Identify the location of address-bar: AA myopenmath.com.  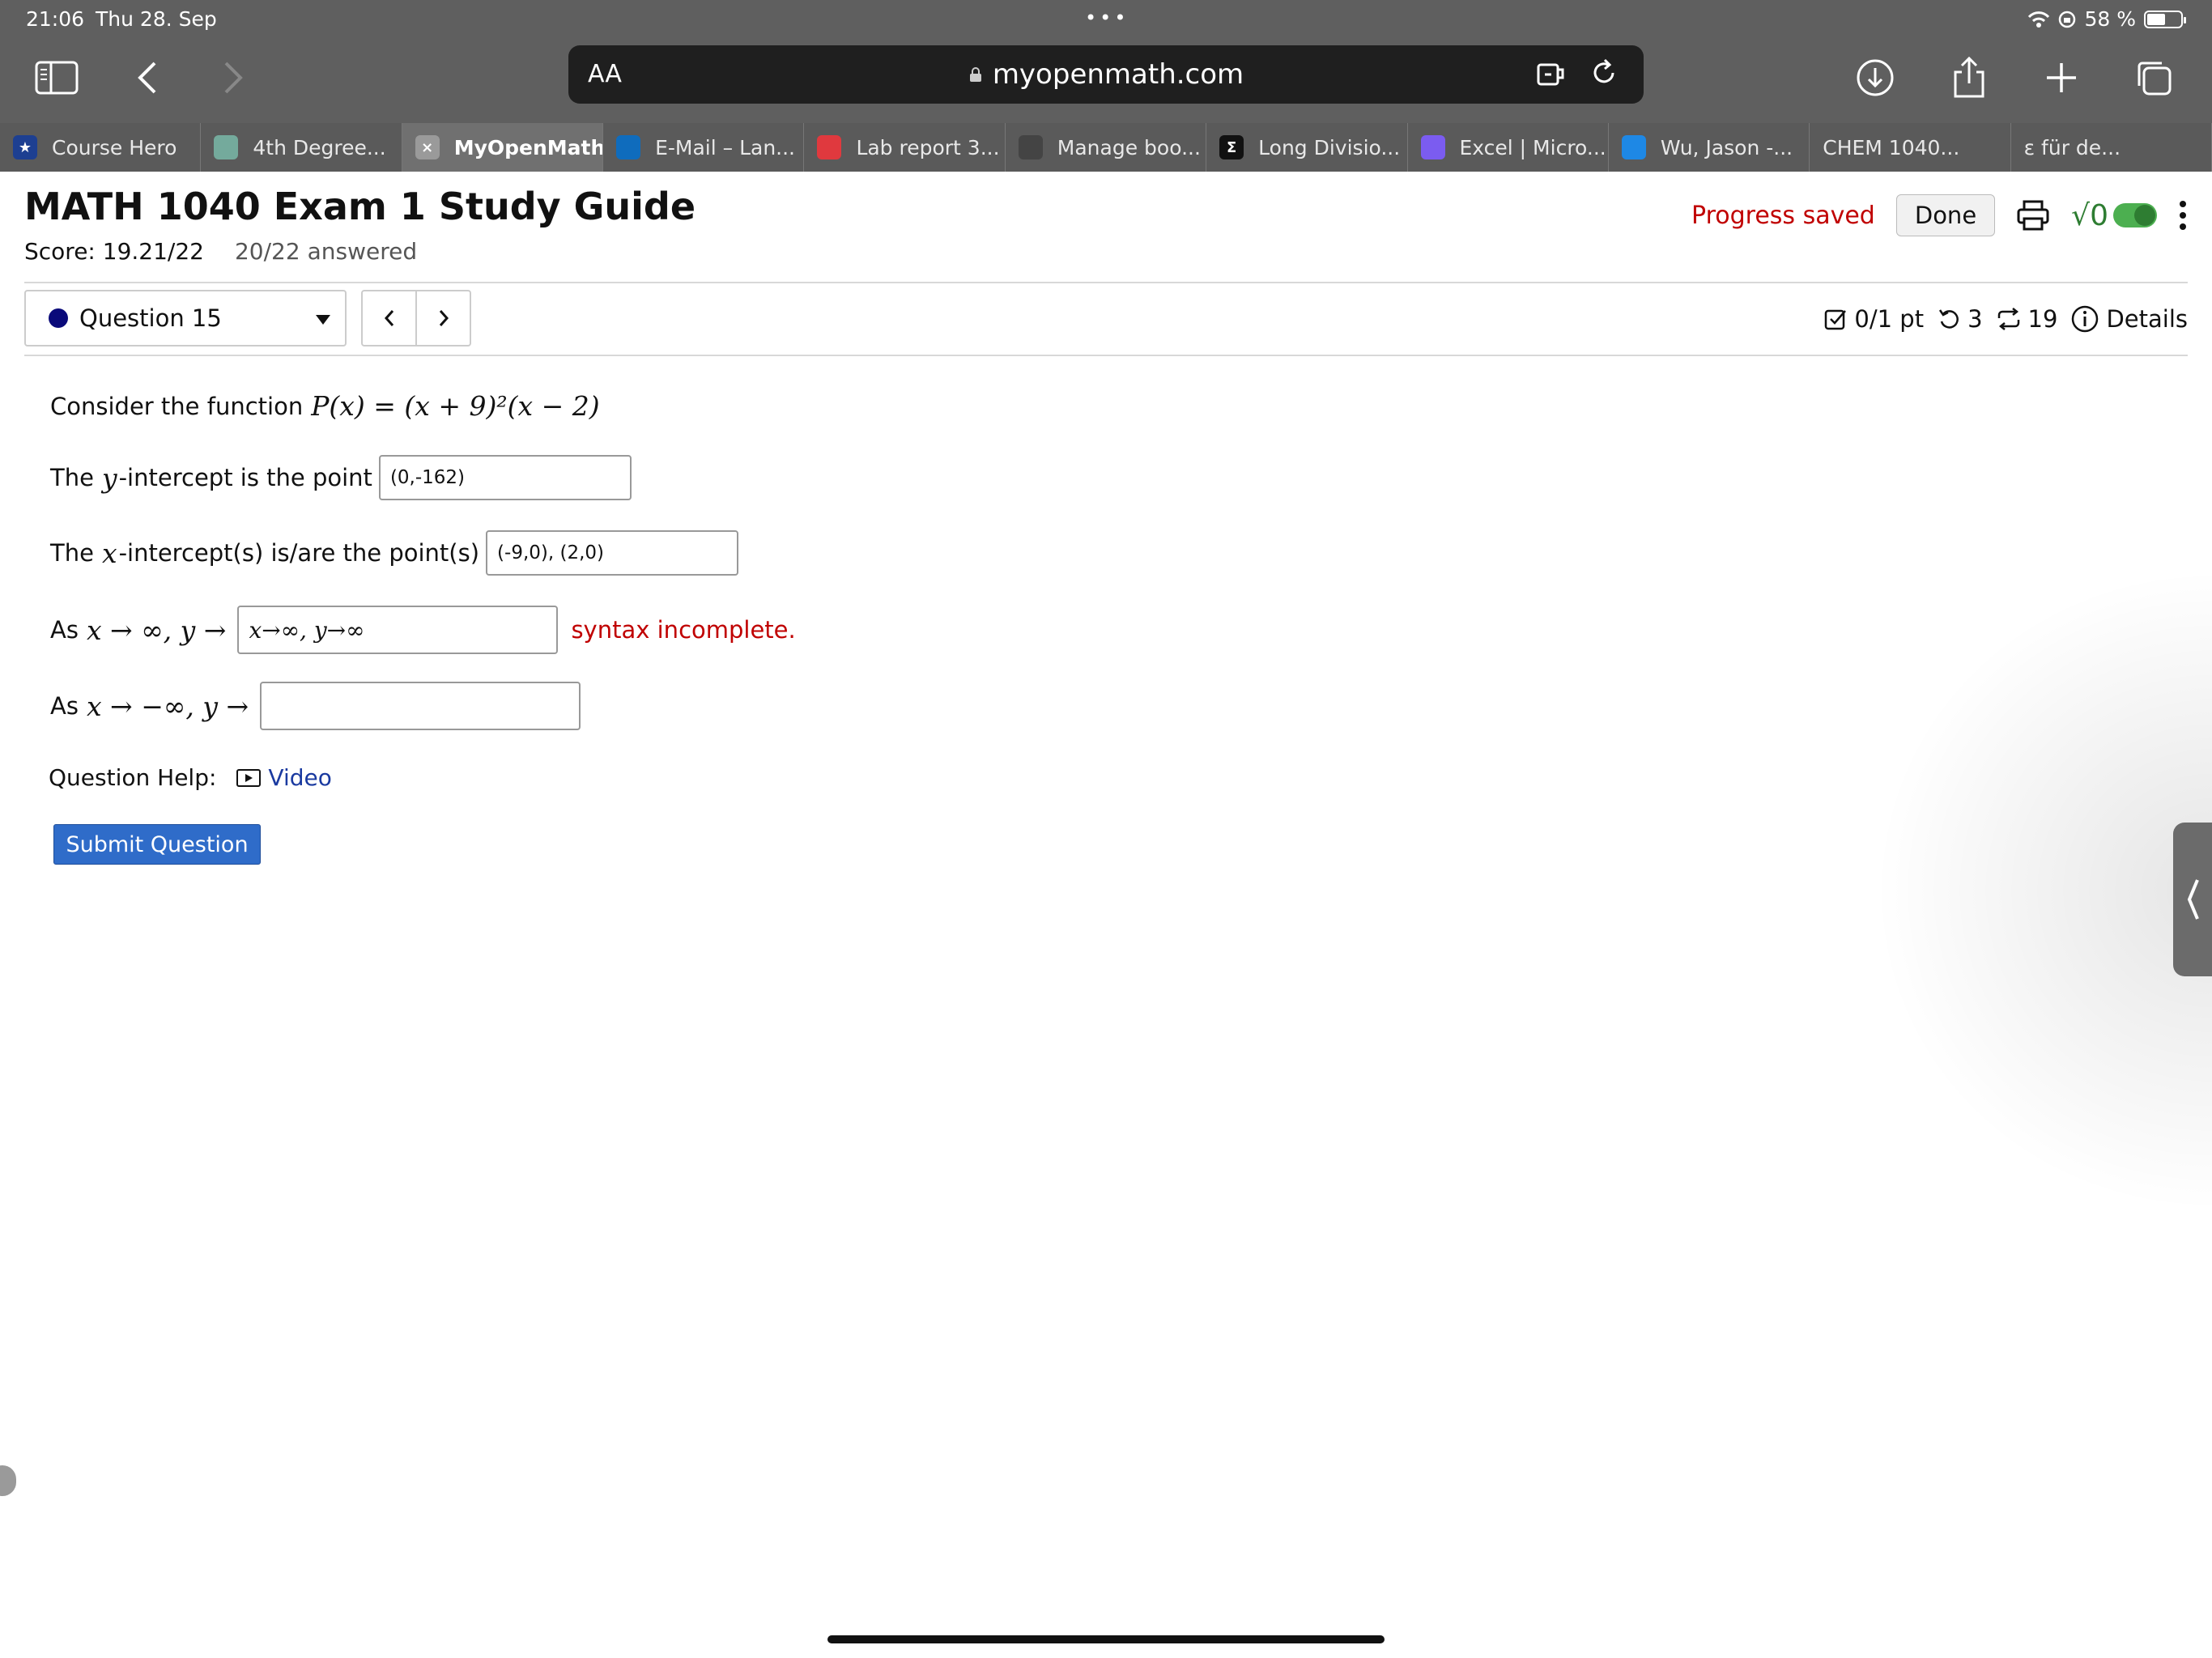
(1106, 74).